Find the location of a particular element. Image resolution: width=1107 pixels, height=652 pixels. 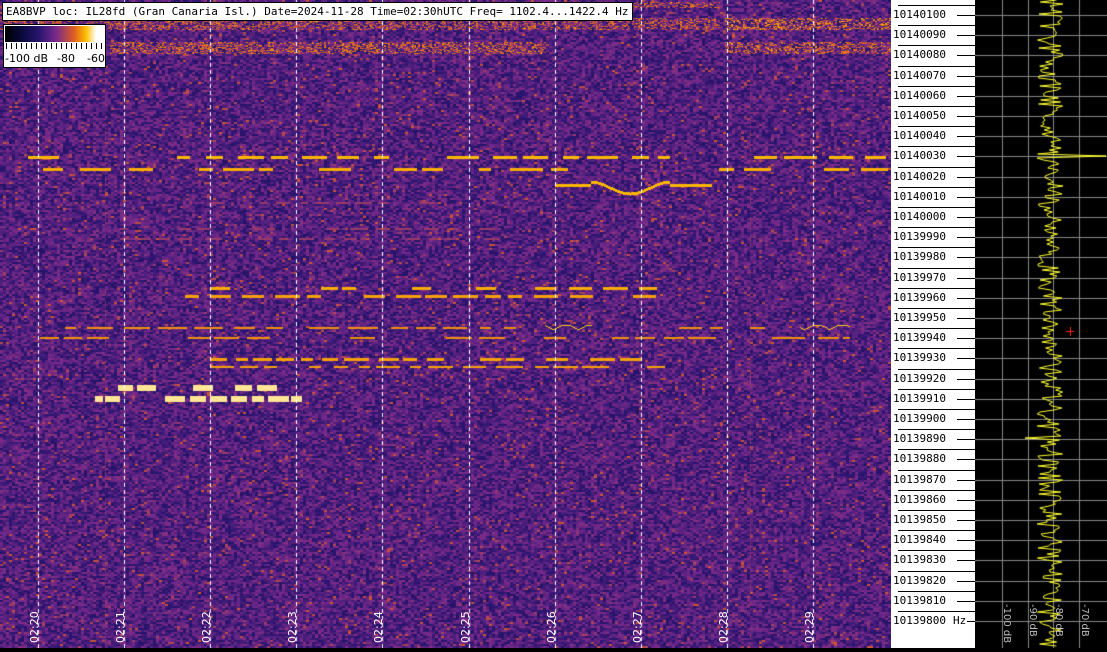

frequency-tick-label: 10140090 is located at coordinates (919, 35).